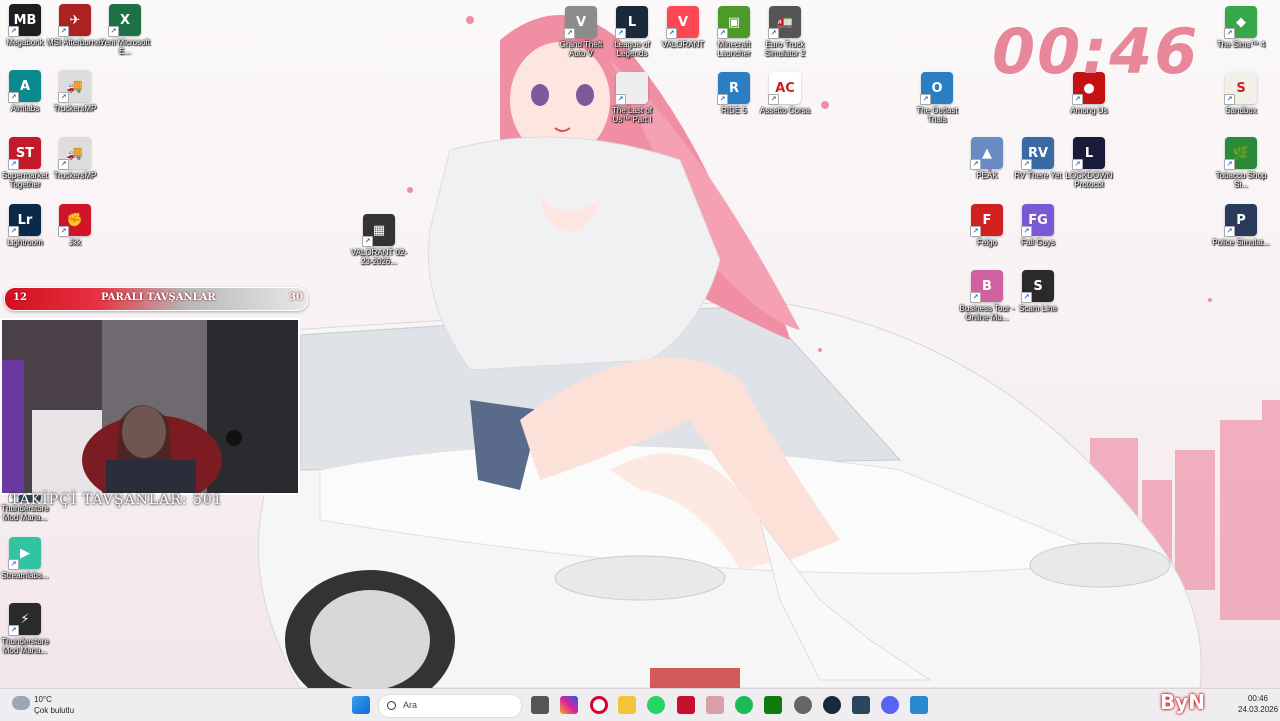 This screenshot has width=1280, height=721. I want to click on desktop-icon-minecraft: ▣ ↗ Minecraft Launcher, so click(734, 32).